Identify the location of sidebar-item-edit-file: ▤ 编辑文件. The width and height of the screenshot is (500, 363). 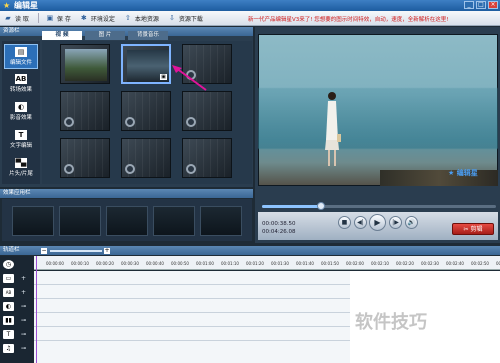
(21, 56).